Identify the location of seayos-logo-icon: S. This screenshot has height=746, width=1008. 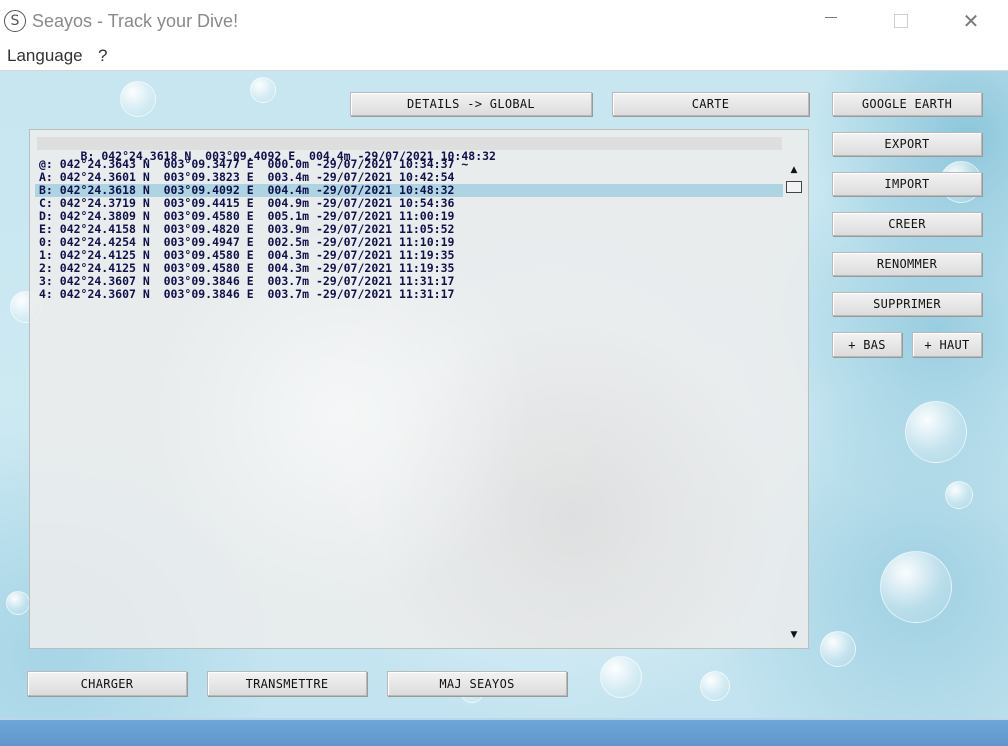
(15, 21).